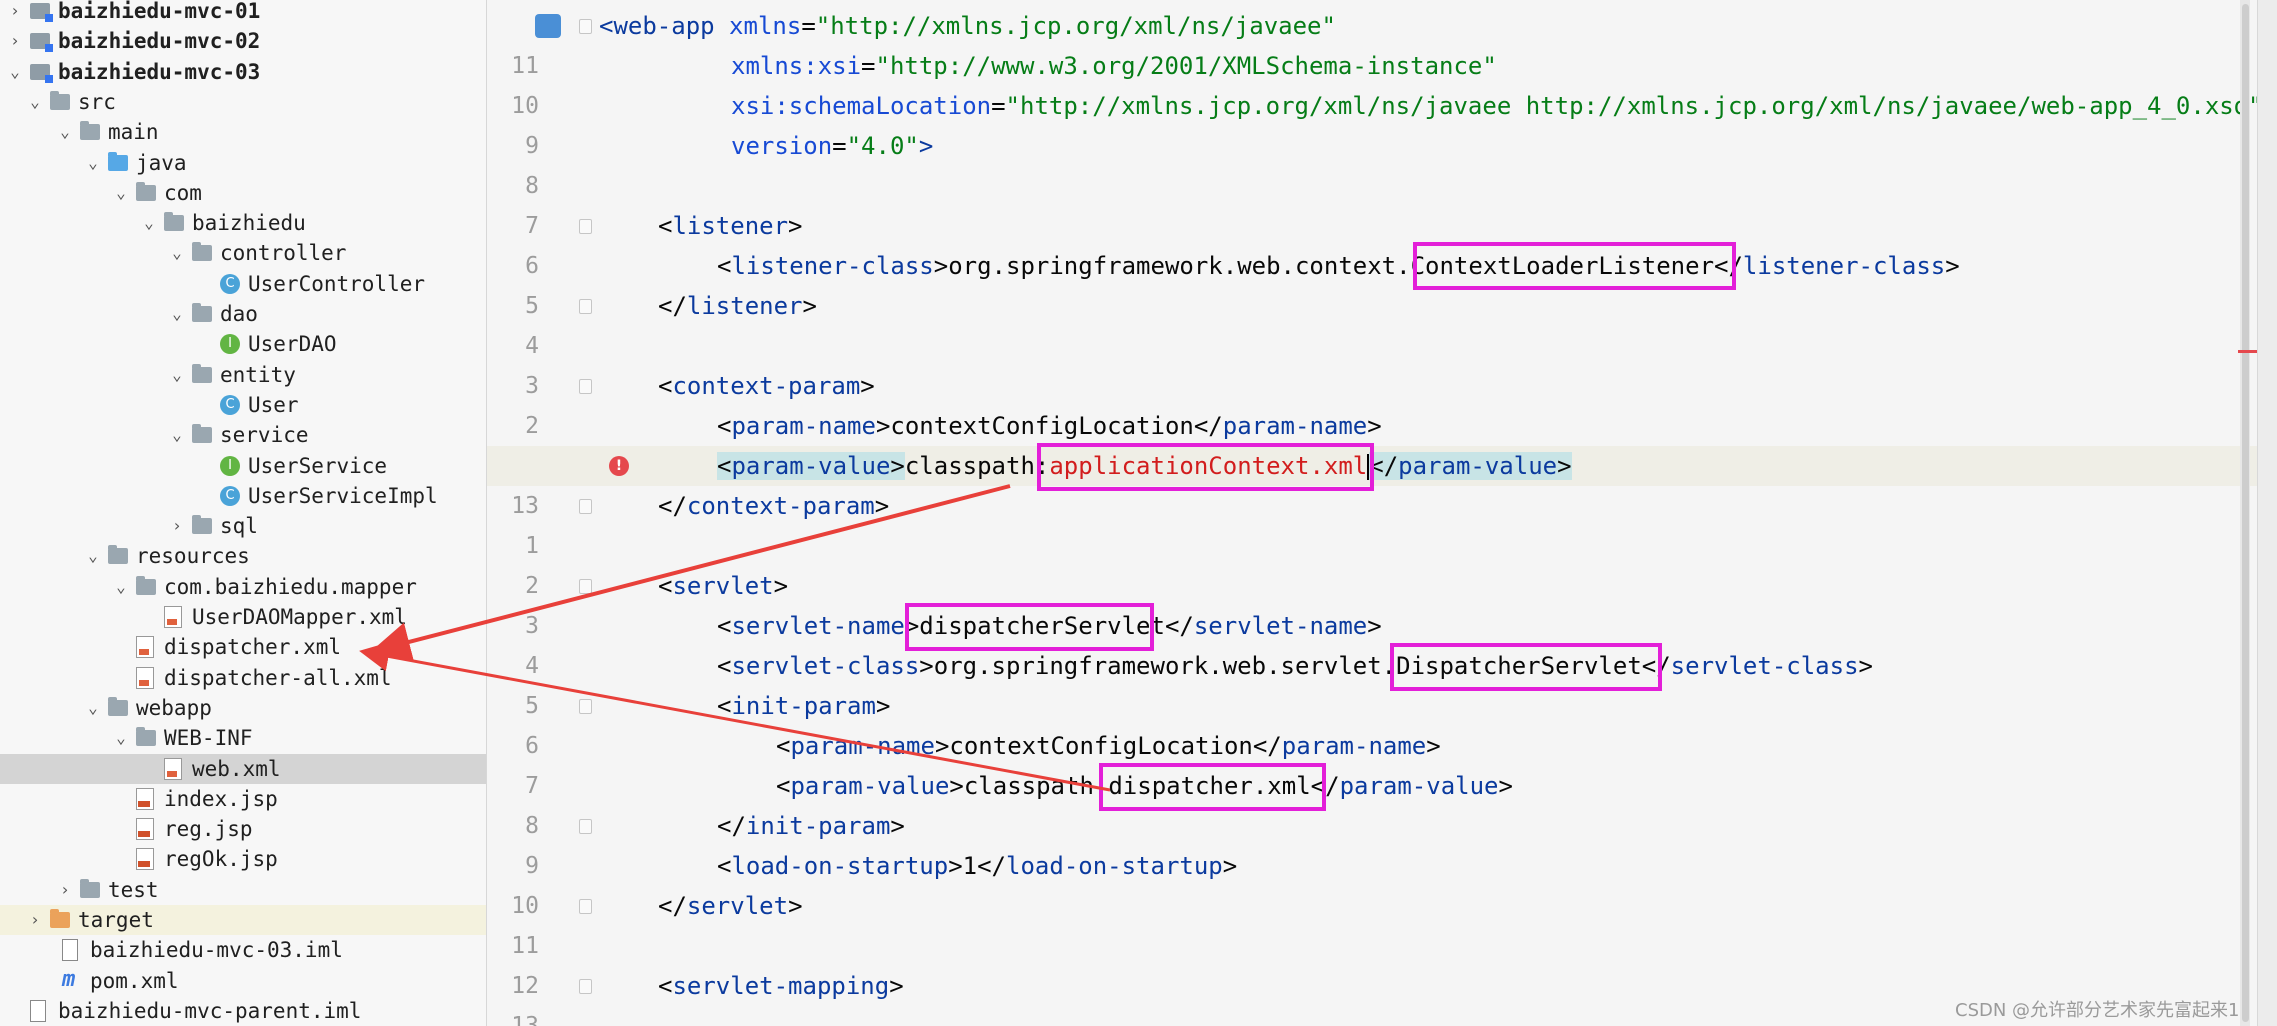 The height and width of the screenshot is (1026, 2277). What do you see at coordinates (243, 435) in the screenshot?
I see `tree-item: ⌄ service` at bounding box center [243, 435].